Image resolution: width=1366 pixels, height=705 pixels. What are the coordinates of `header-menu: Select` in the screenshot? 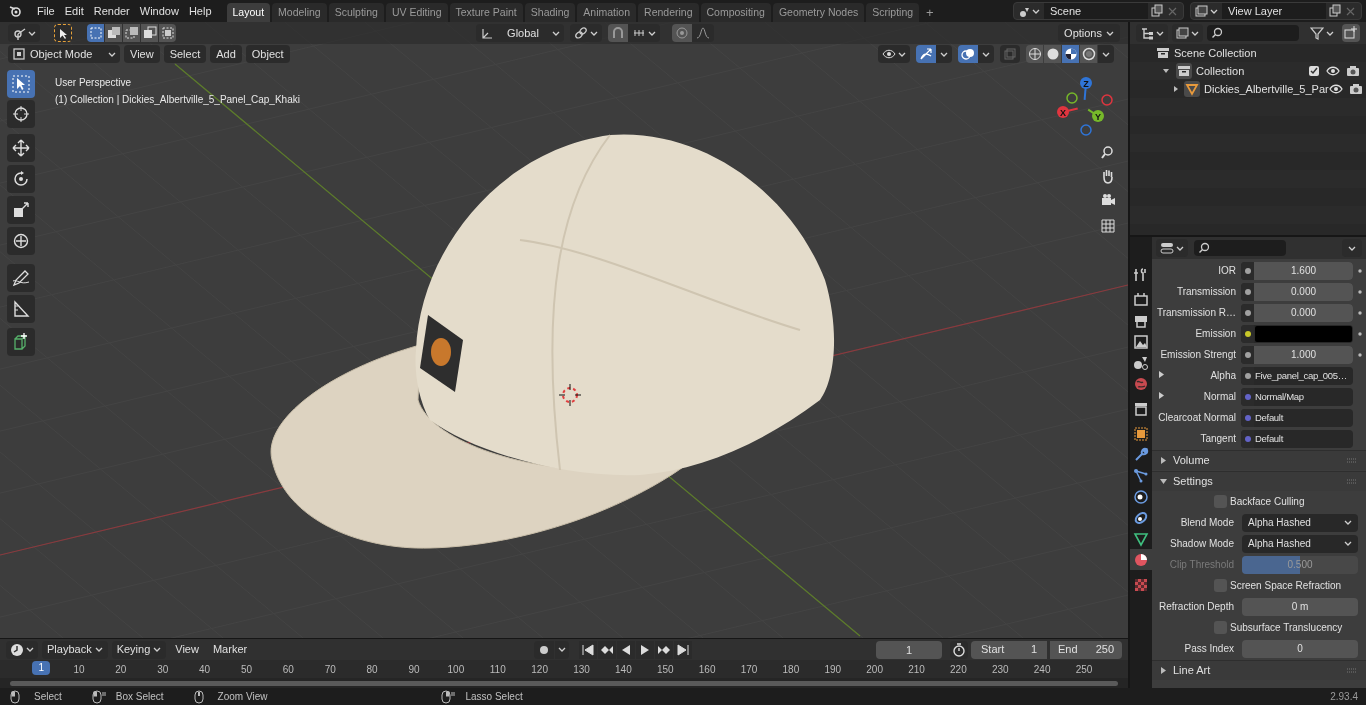 It's located at (185, 54).